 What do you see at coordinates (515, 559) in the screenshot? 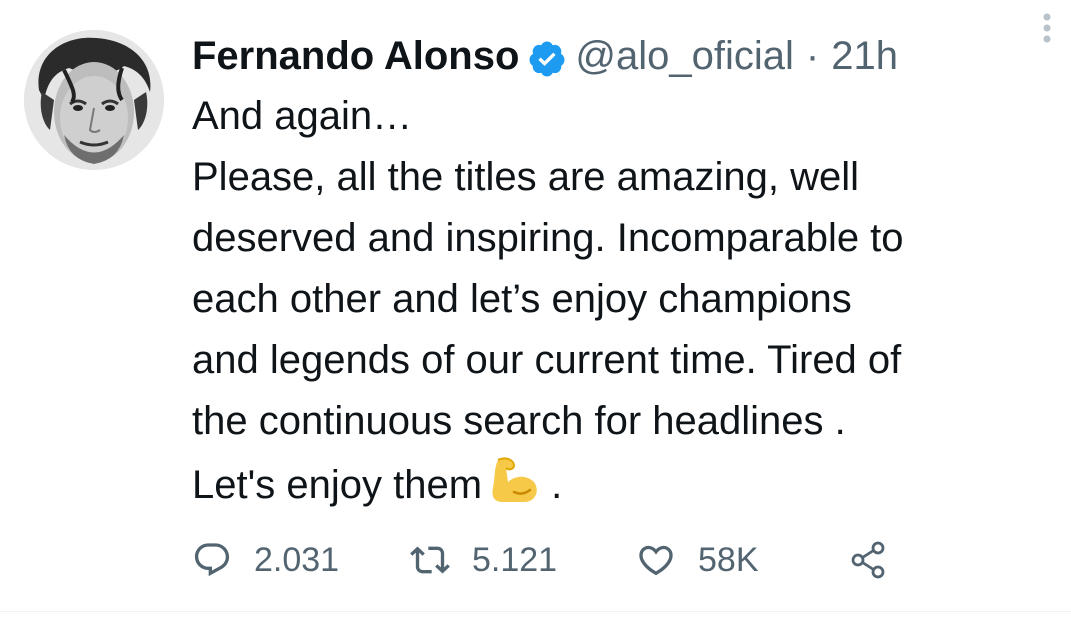
I see `retweet-count: 5.121` at bounding box center [515, 559].